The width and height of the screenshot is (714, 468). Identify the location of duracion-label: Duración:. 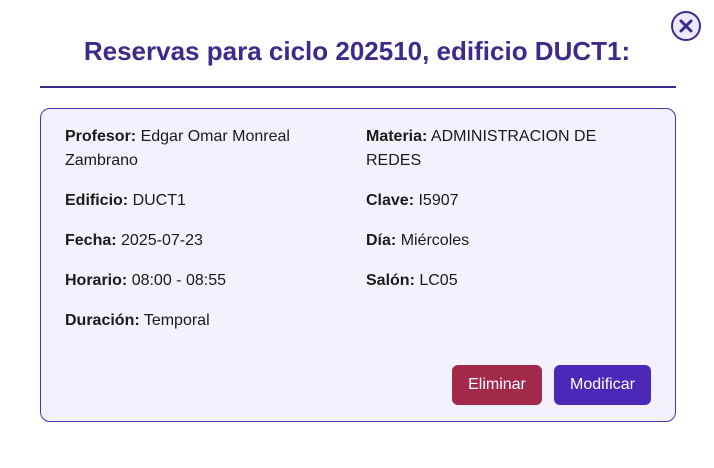
(102, 320).